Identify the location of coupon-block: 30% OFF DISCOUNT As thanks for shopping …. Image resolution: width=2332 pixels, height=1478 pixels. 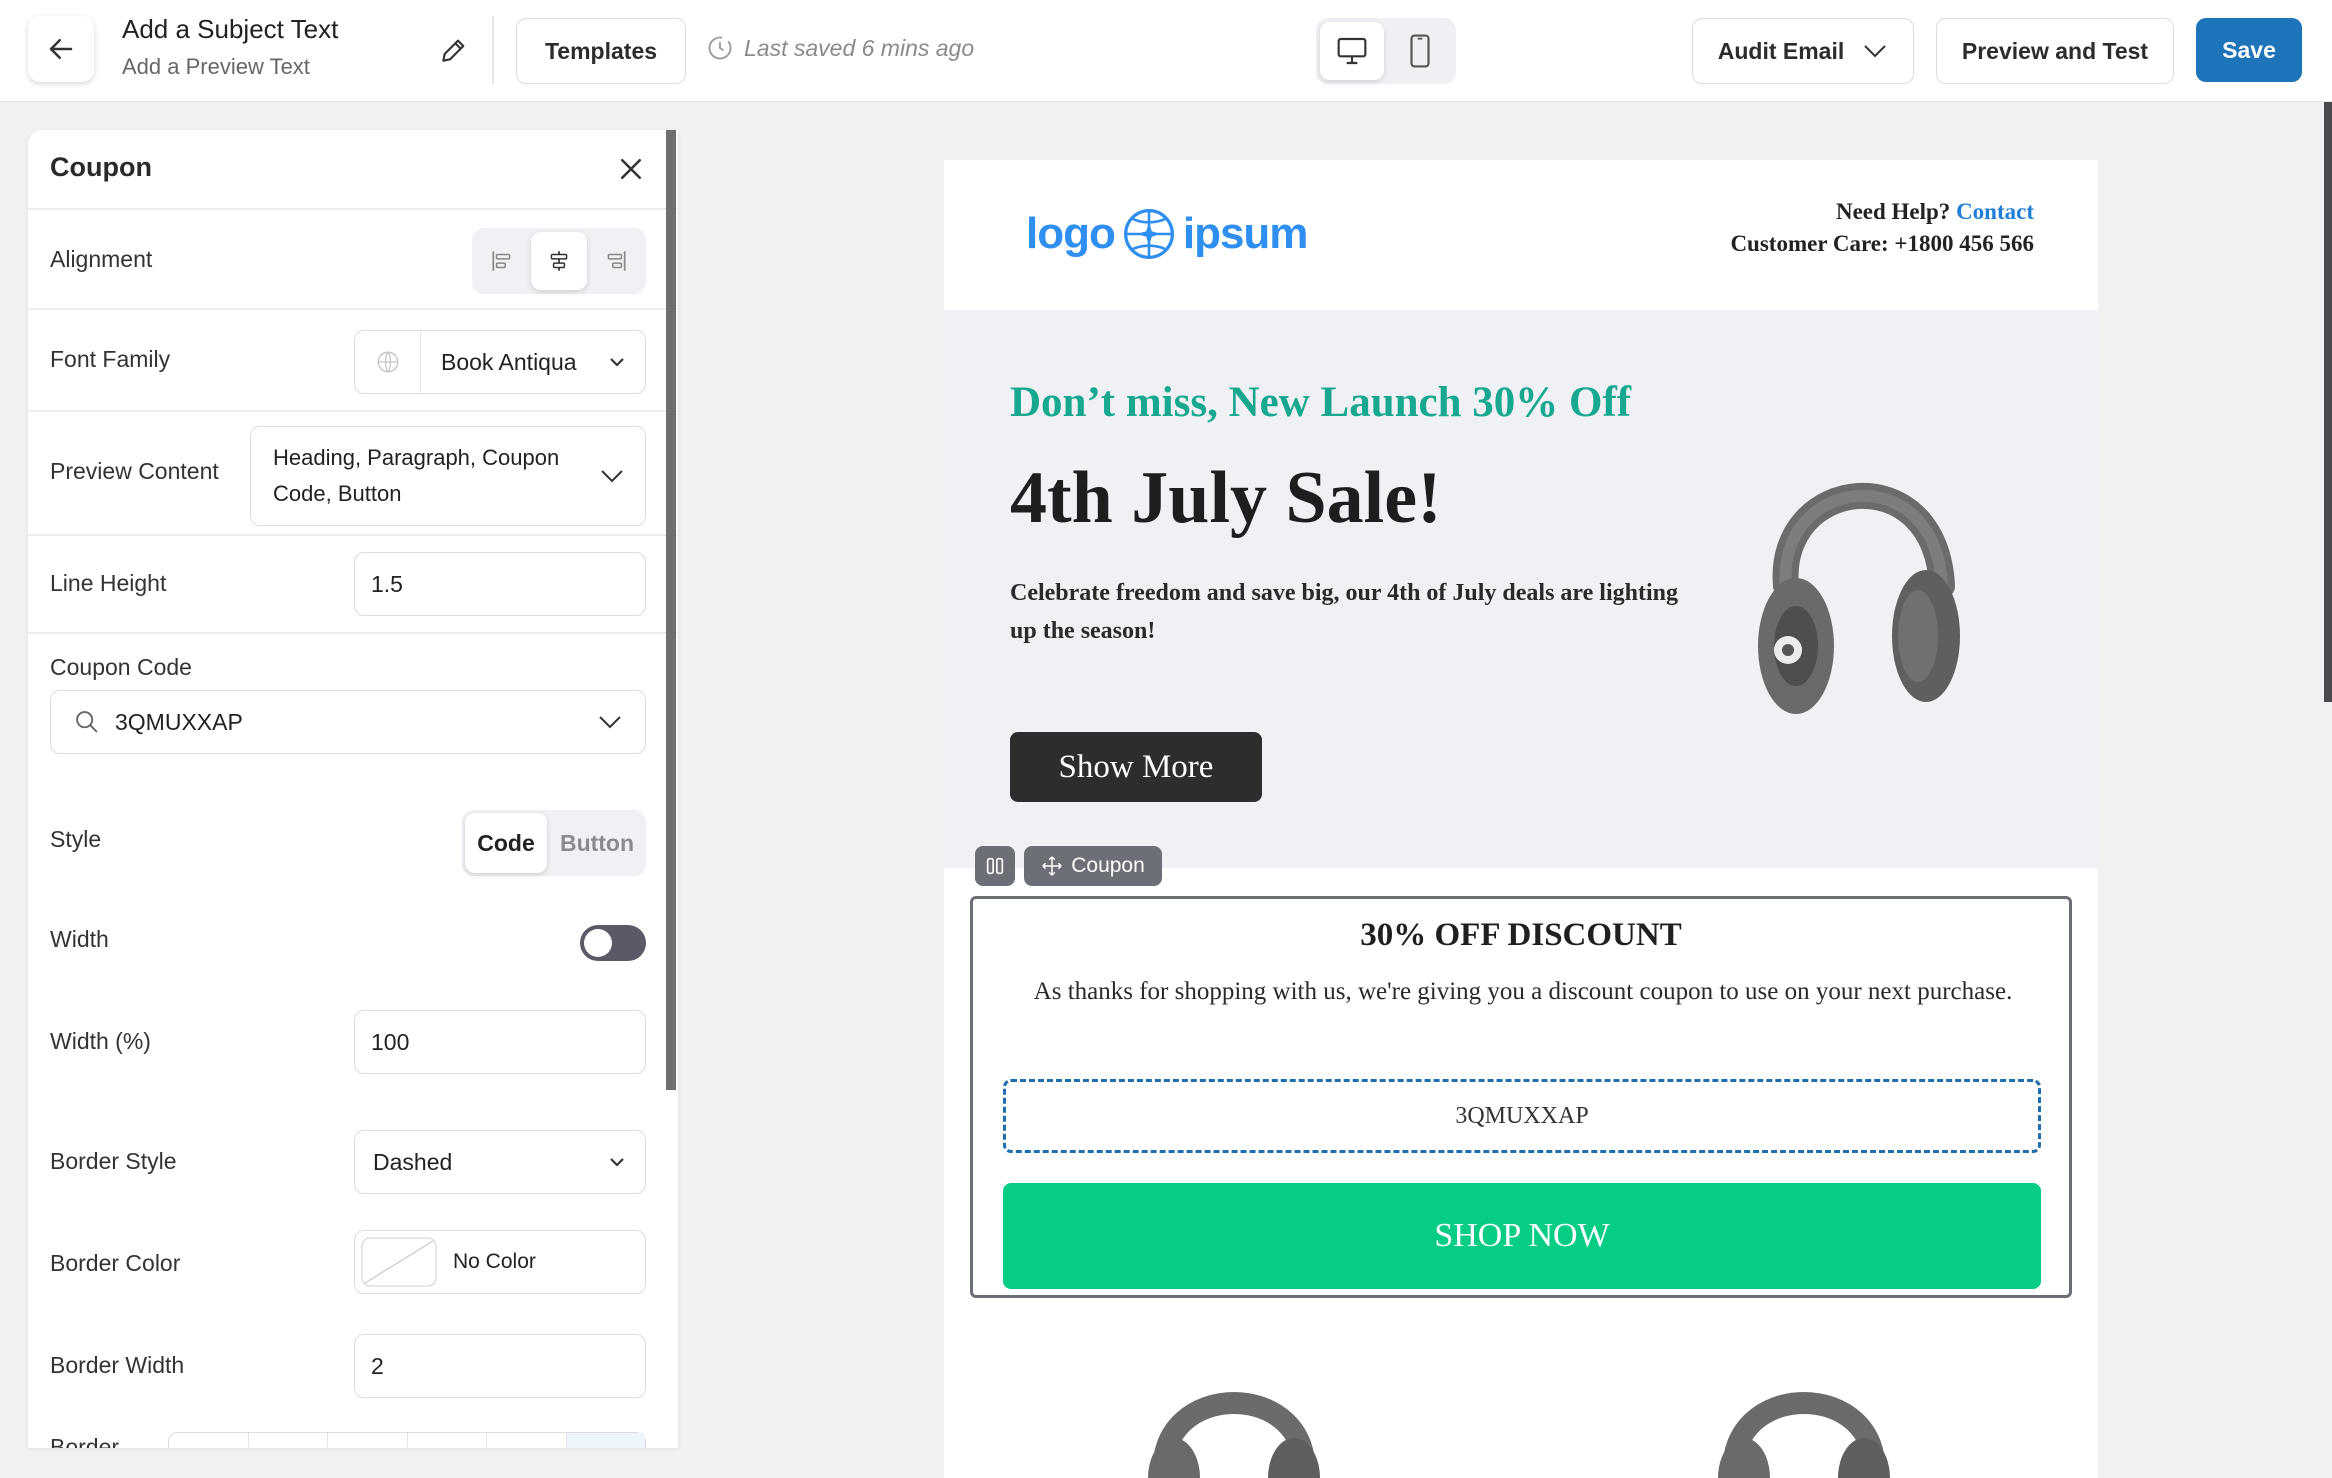
(1521, 1097).